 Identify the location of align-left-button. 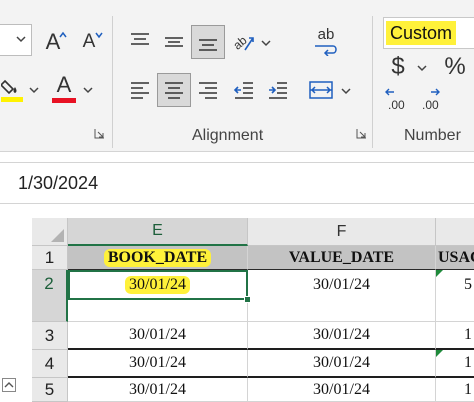
(140, 90).